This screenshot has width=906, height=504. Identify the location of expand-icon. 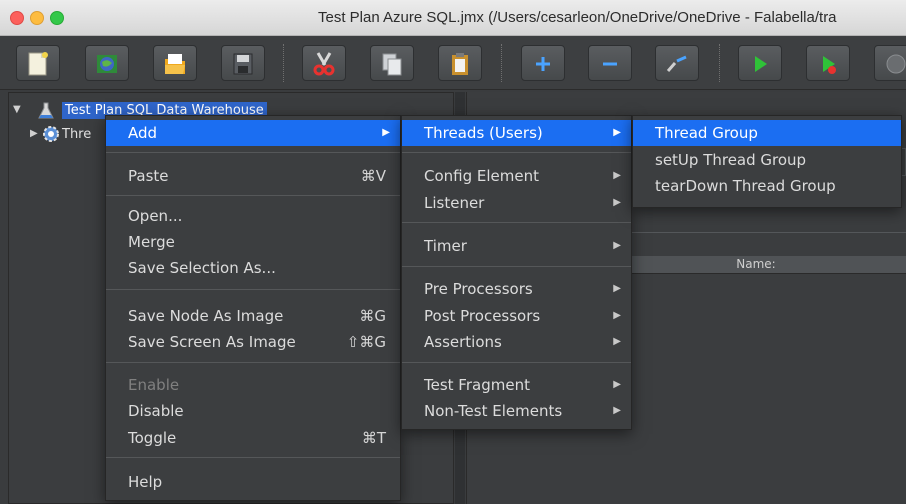
(543, 64).